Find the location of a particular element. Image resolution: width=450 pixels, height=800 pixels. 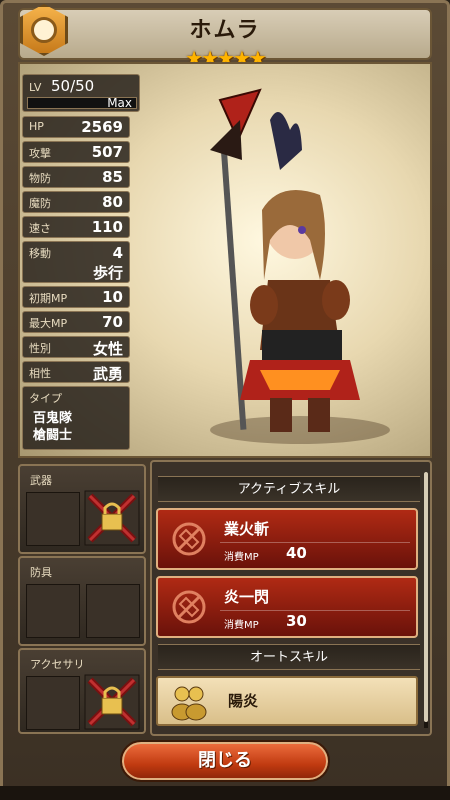

equipment-column: 武器 防具 アクセサリ is located at coordinates (82, 597).